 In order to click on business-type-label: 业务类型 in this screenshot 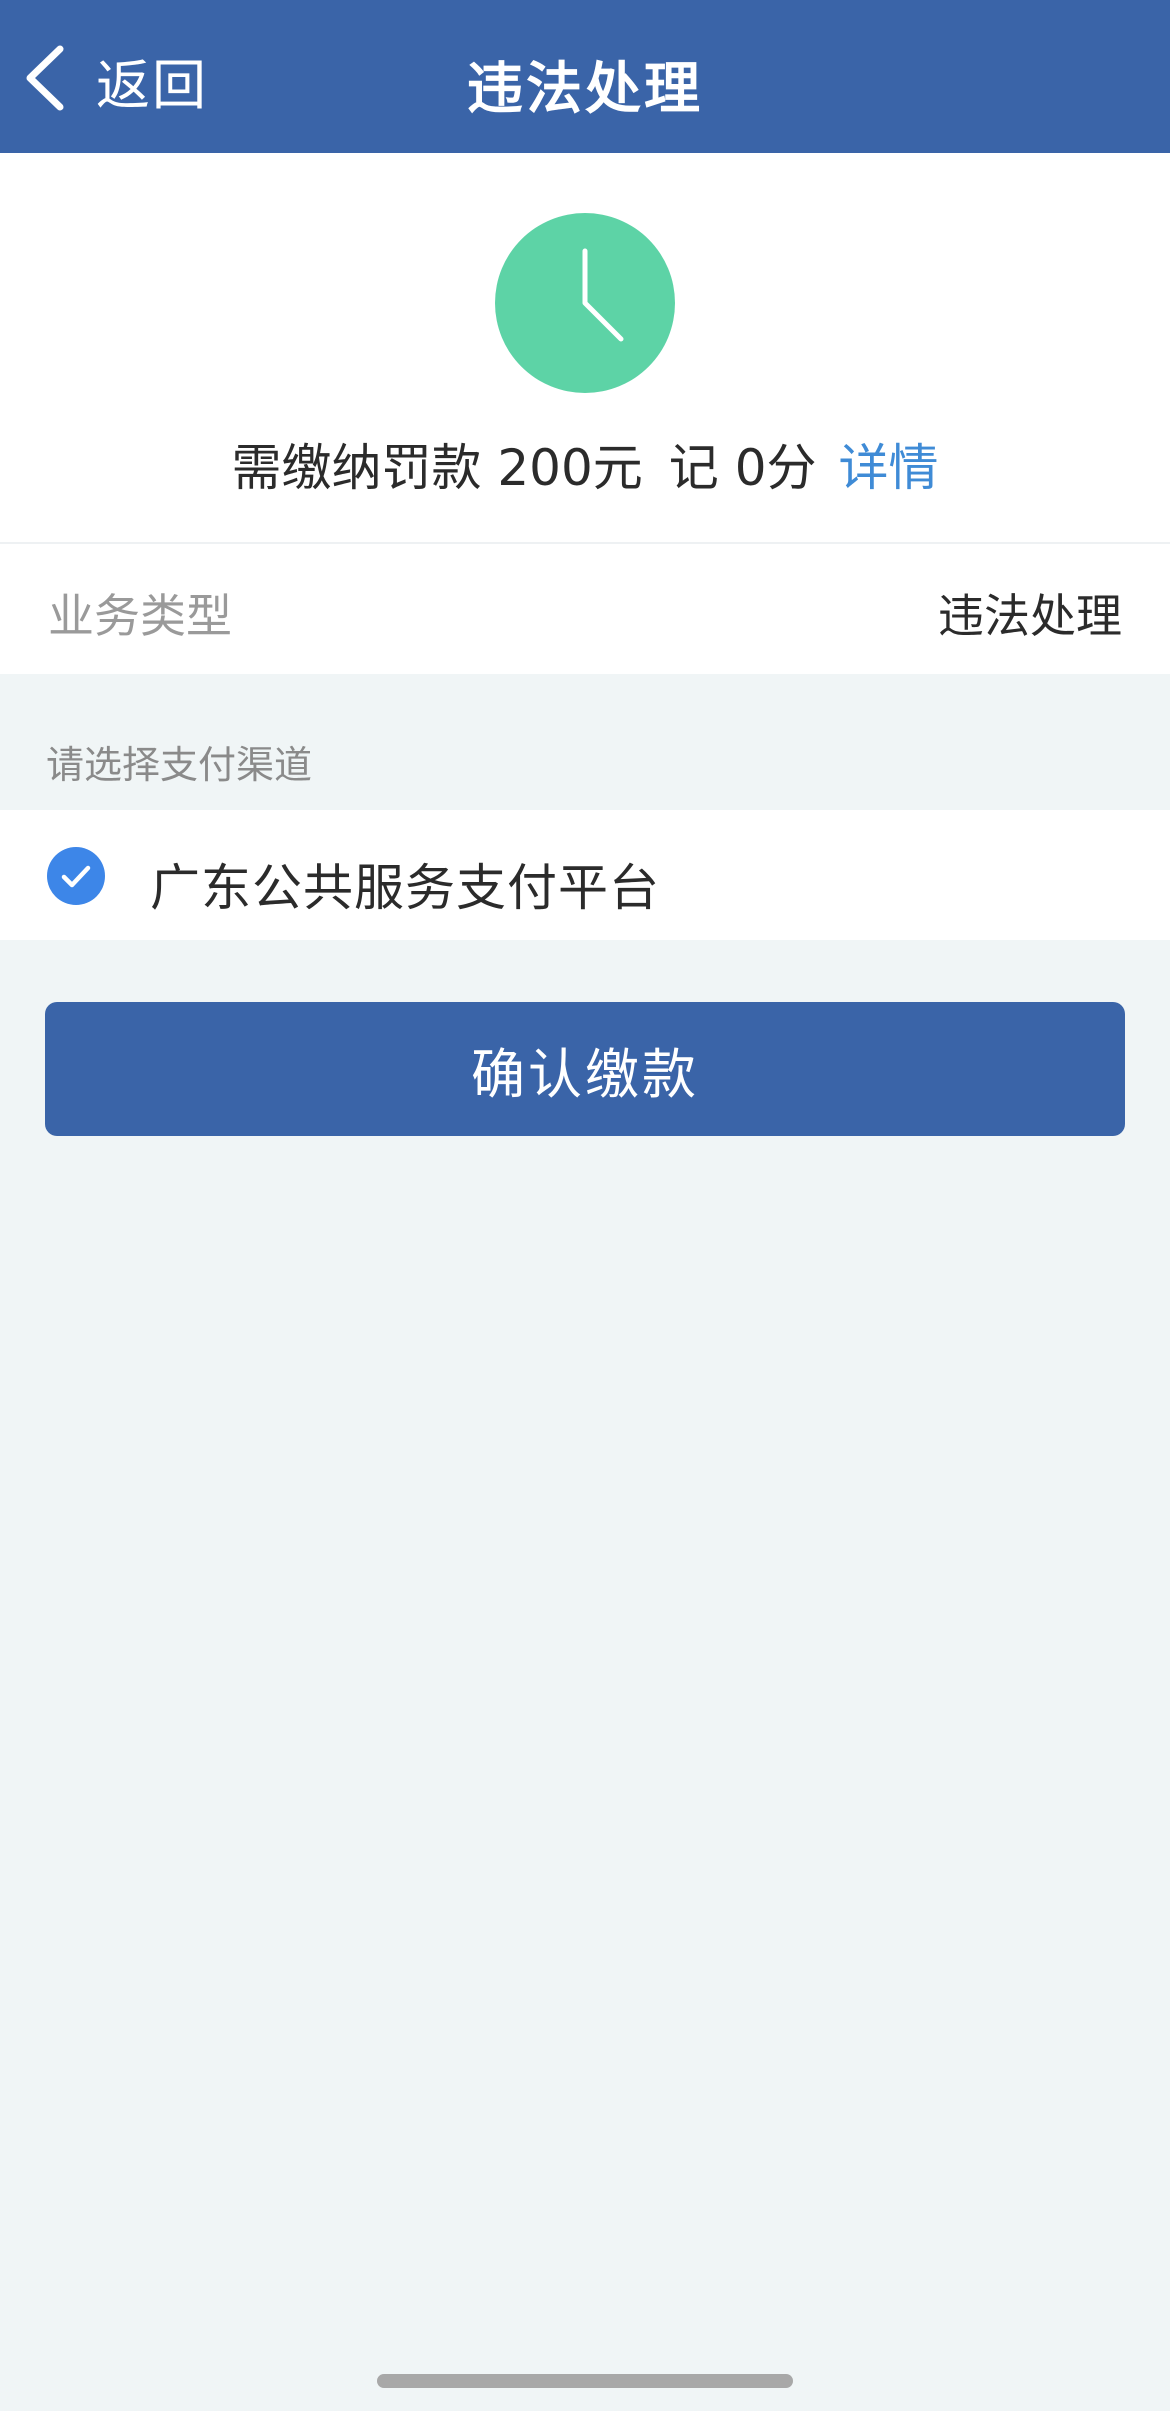, I will do `click(140, 616)`.